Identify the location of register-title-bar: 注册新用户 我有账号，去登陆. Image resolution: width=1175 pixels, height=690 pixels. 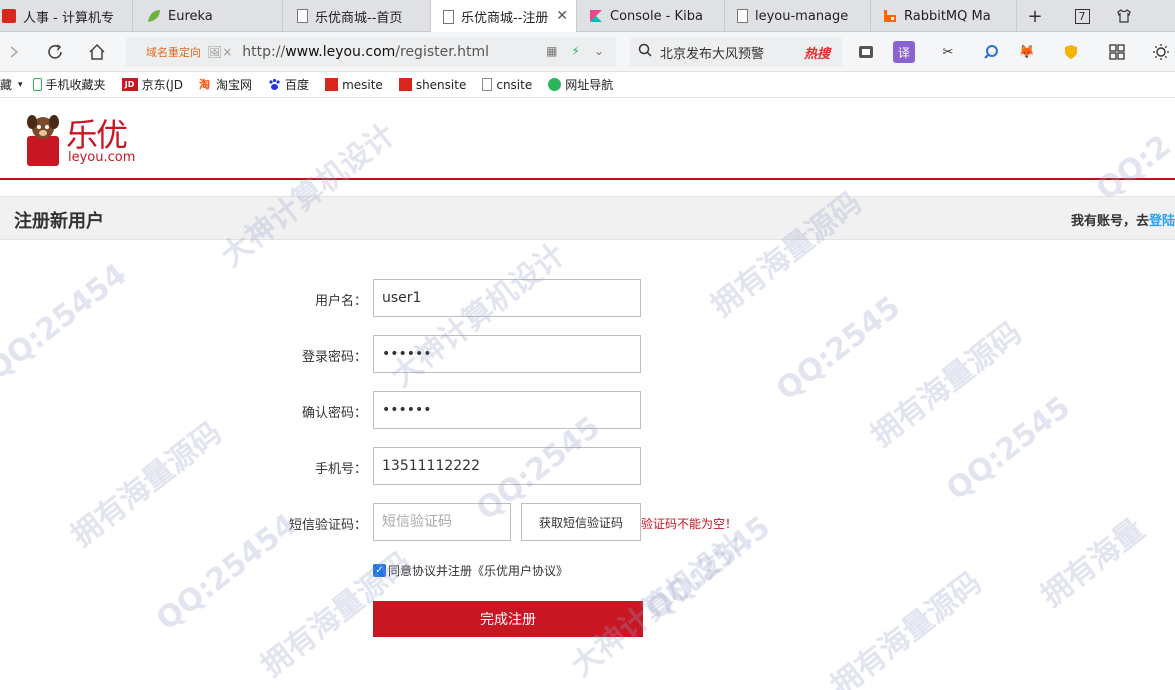
(587, 218).